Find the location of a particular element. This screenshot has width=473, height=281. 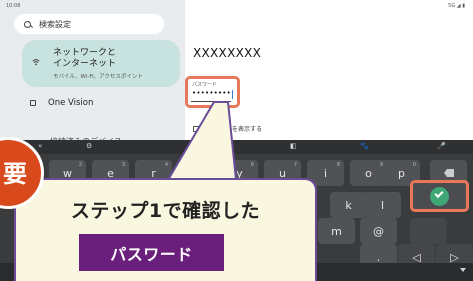

callout-highlight: パスワード is located at coordinates (151, 252).